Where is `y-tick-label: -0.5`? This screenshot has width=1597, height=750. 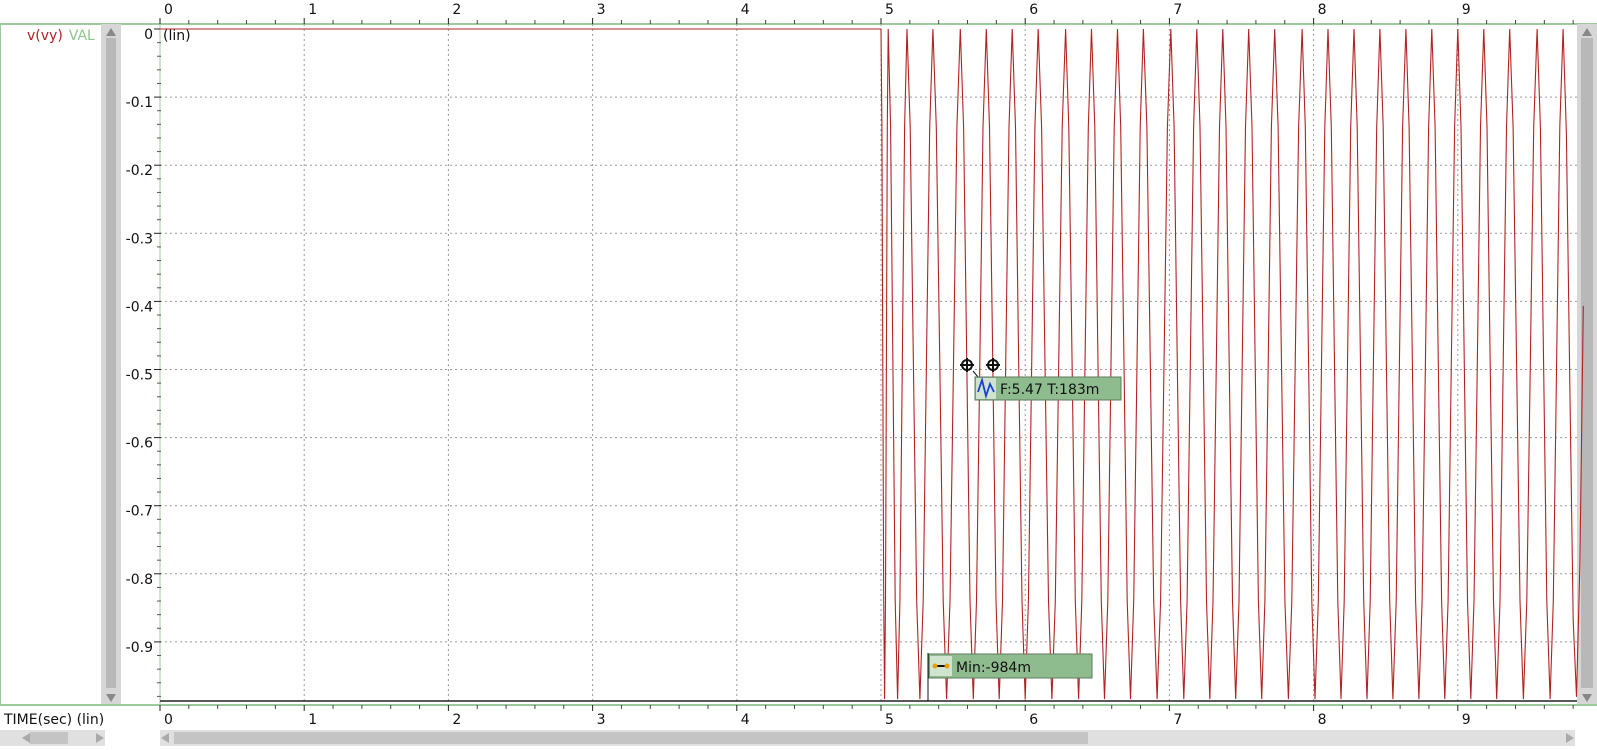 y-tick-label: -0.5 is located at coordinates (139, 376).